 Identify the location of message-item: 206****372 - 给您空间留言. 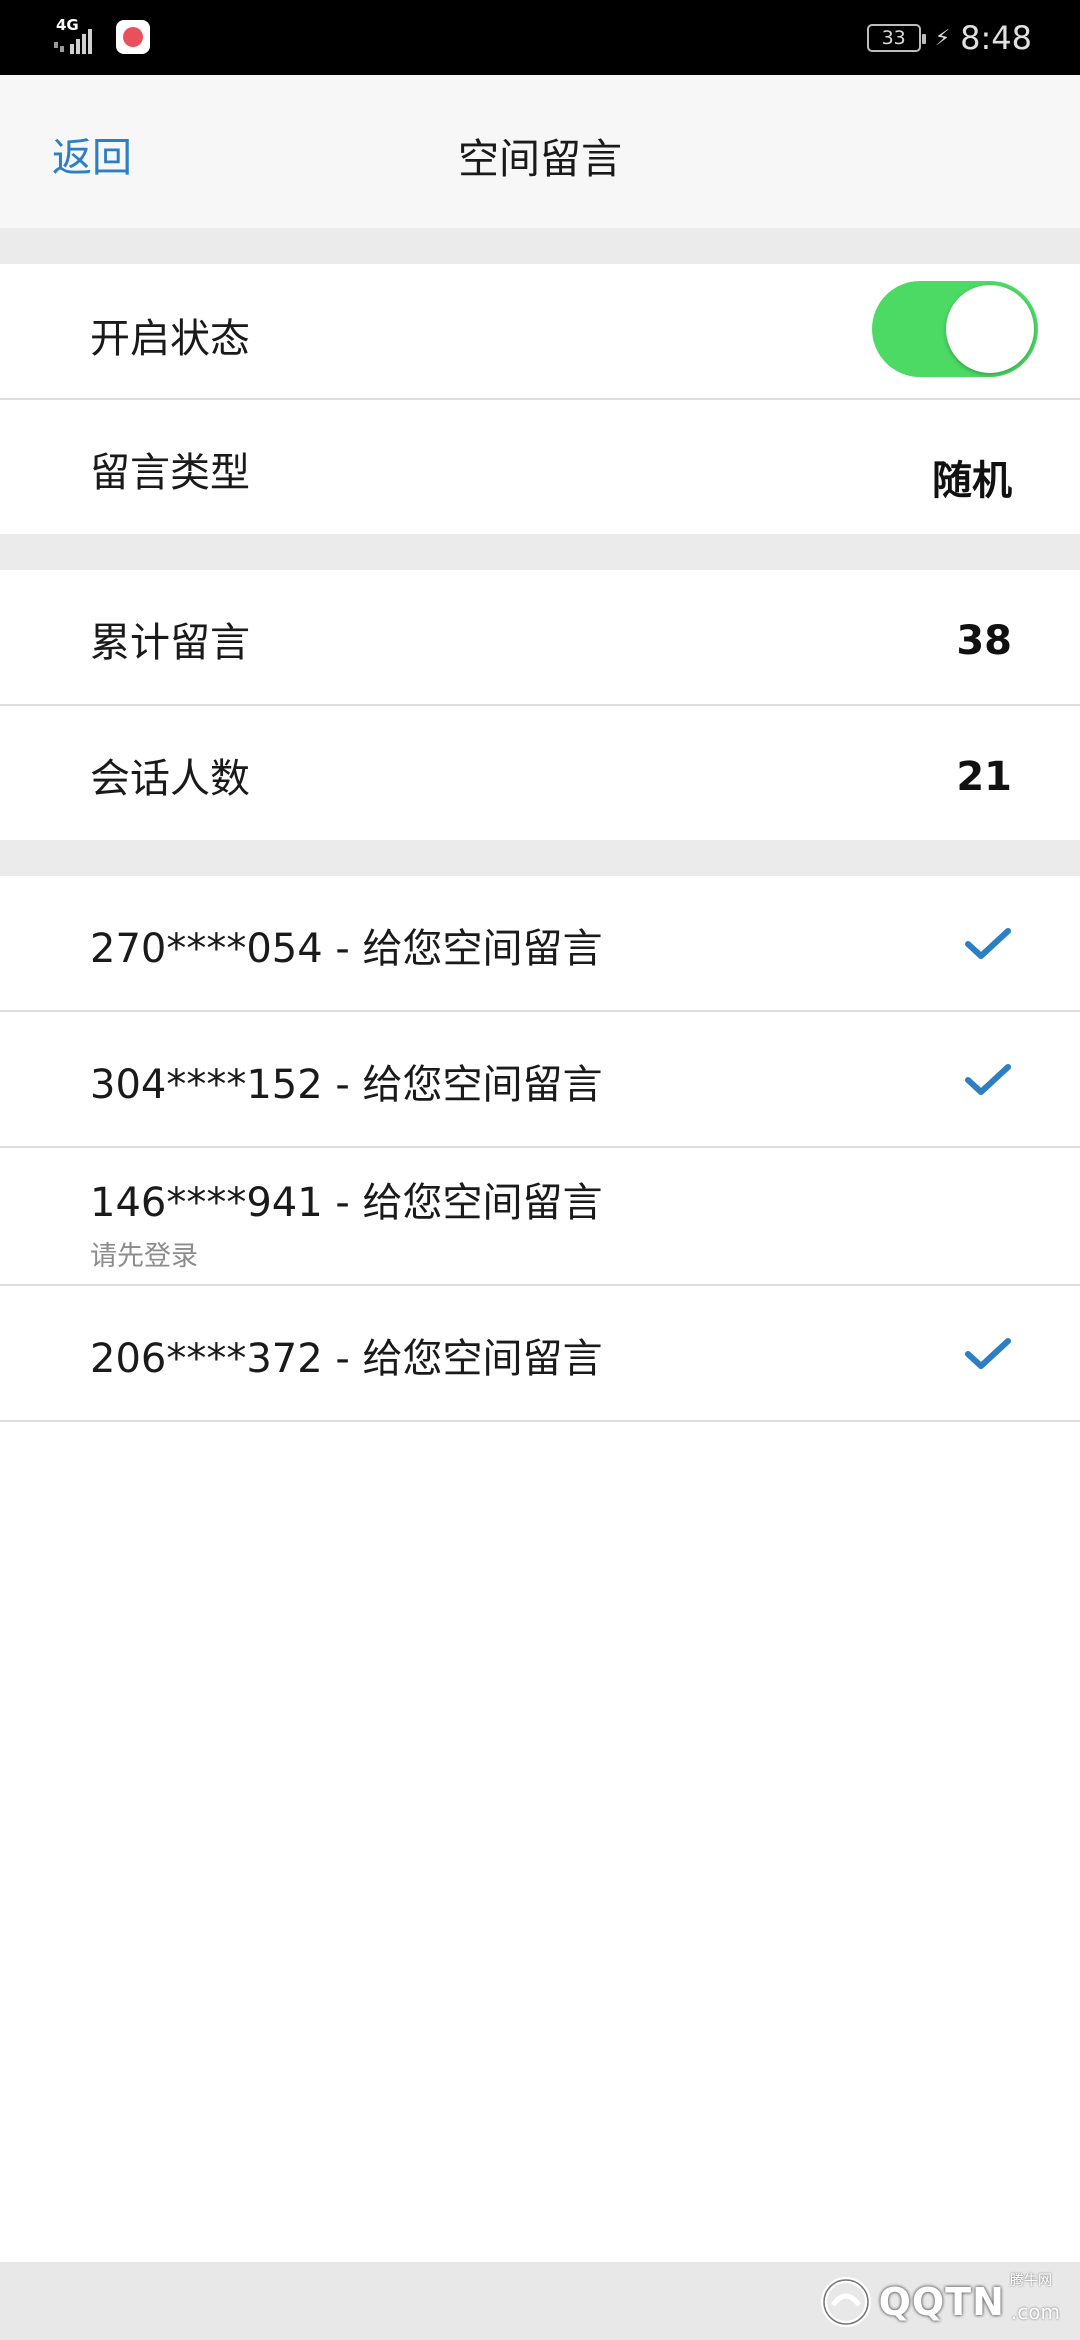
(540, 1354).